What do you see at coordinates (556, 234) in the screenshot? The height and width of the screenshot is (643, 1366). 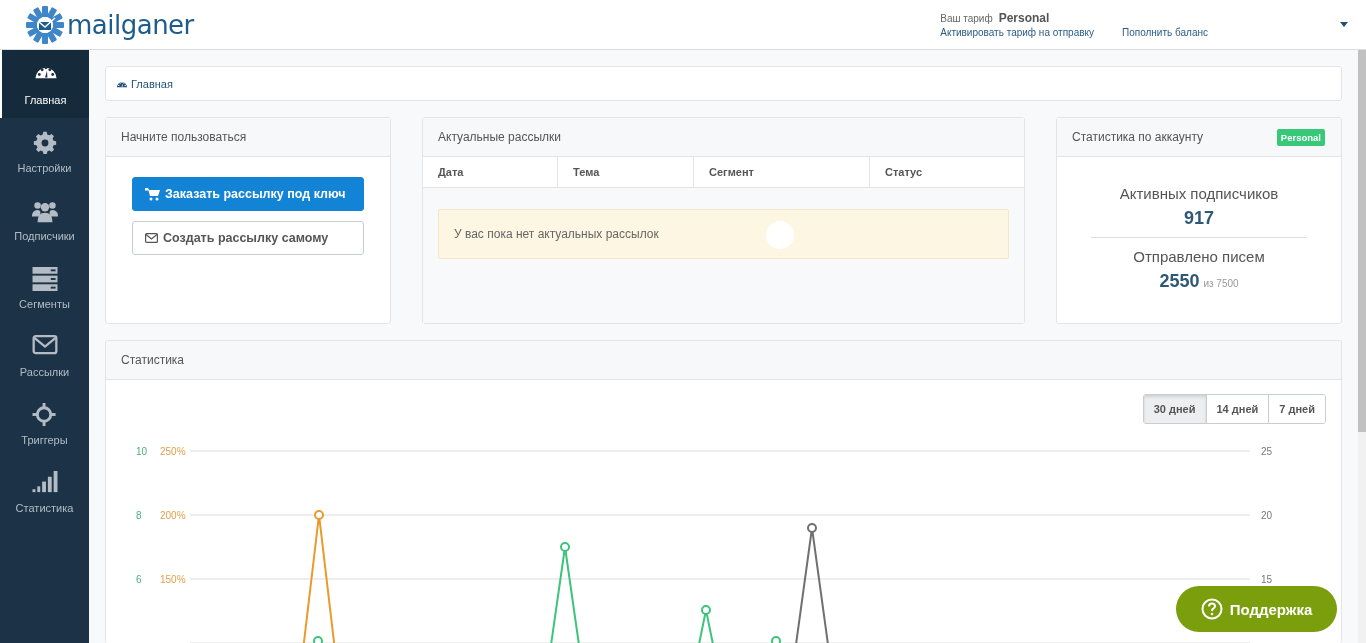 I see `notice-text: У вас пока нет актуальных рассылок` at bounding box center [556, 234].